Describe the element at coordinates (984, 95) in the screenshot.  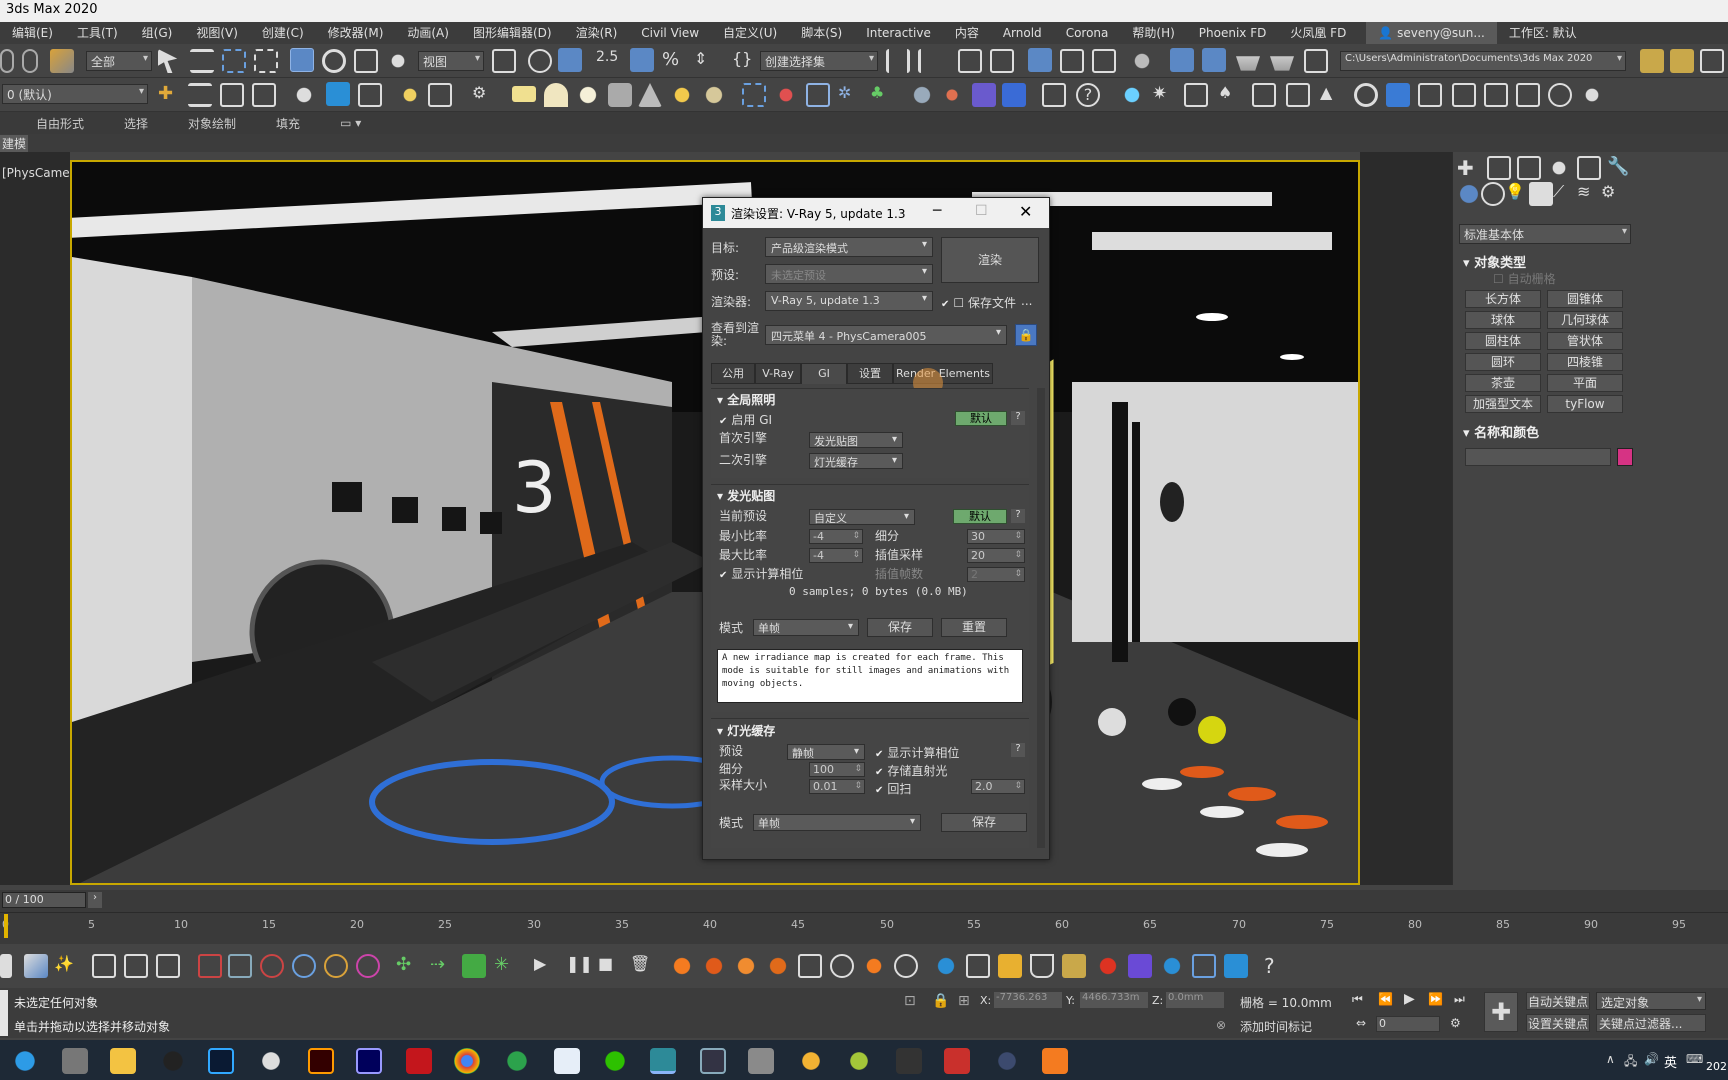
I see `vray-vfb-icon` at that location.